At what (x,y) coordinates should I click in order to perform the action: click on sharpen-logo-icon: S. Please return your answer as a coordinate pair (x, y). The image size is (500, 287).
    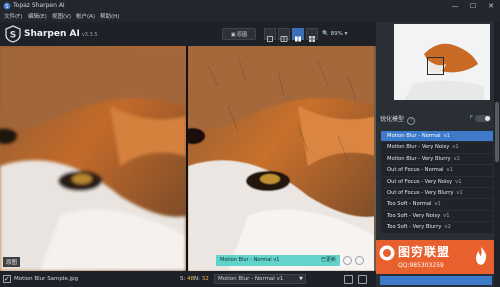
    Looking at the image, I should click on (13, 34).